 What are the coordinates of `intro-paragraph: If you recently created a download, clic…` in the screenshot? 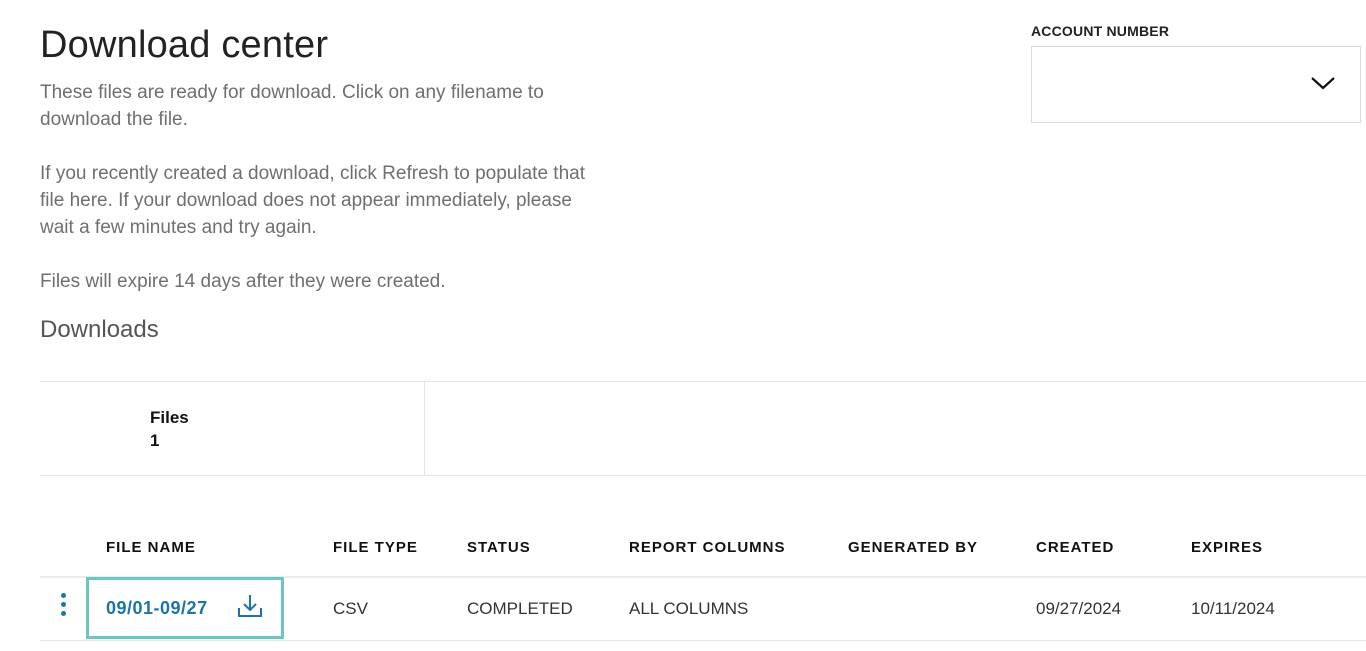 It's located at (312, 200).